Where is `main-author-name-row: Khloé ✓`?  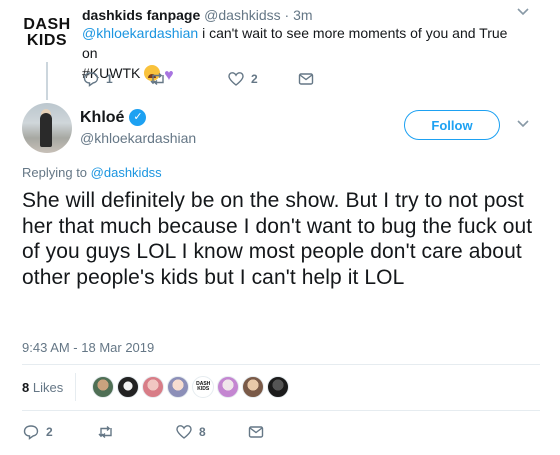
main-author-name-row: Khloé ✓ is located at coordinates (113, 117).